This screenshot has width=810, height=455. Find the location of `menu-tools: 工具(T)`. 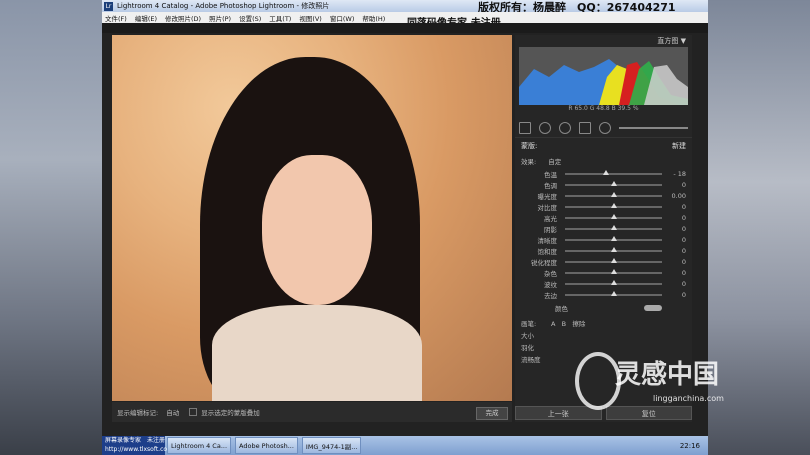

menu-tools: 工具(T) is located at coordinates (280, 18).